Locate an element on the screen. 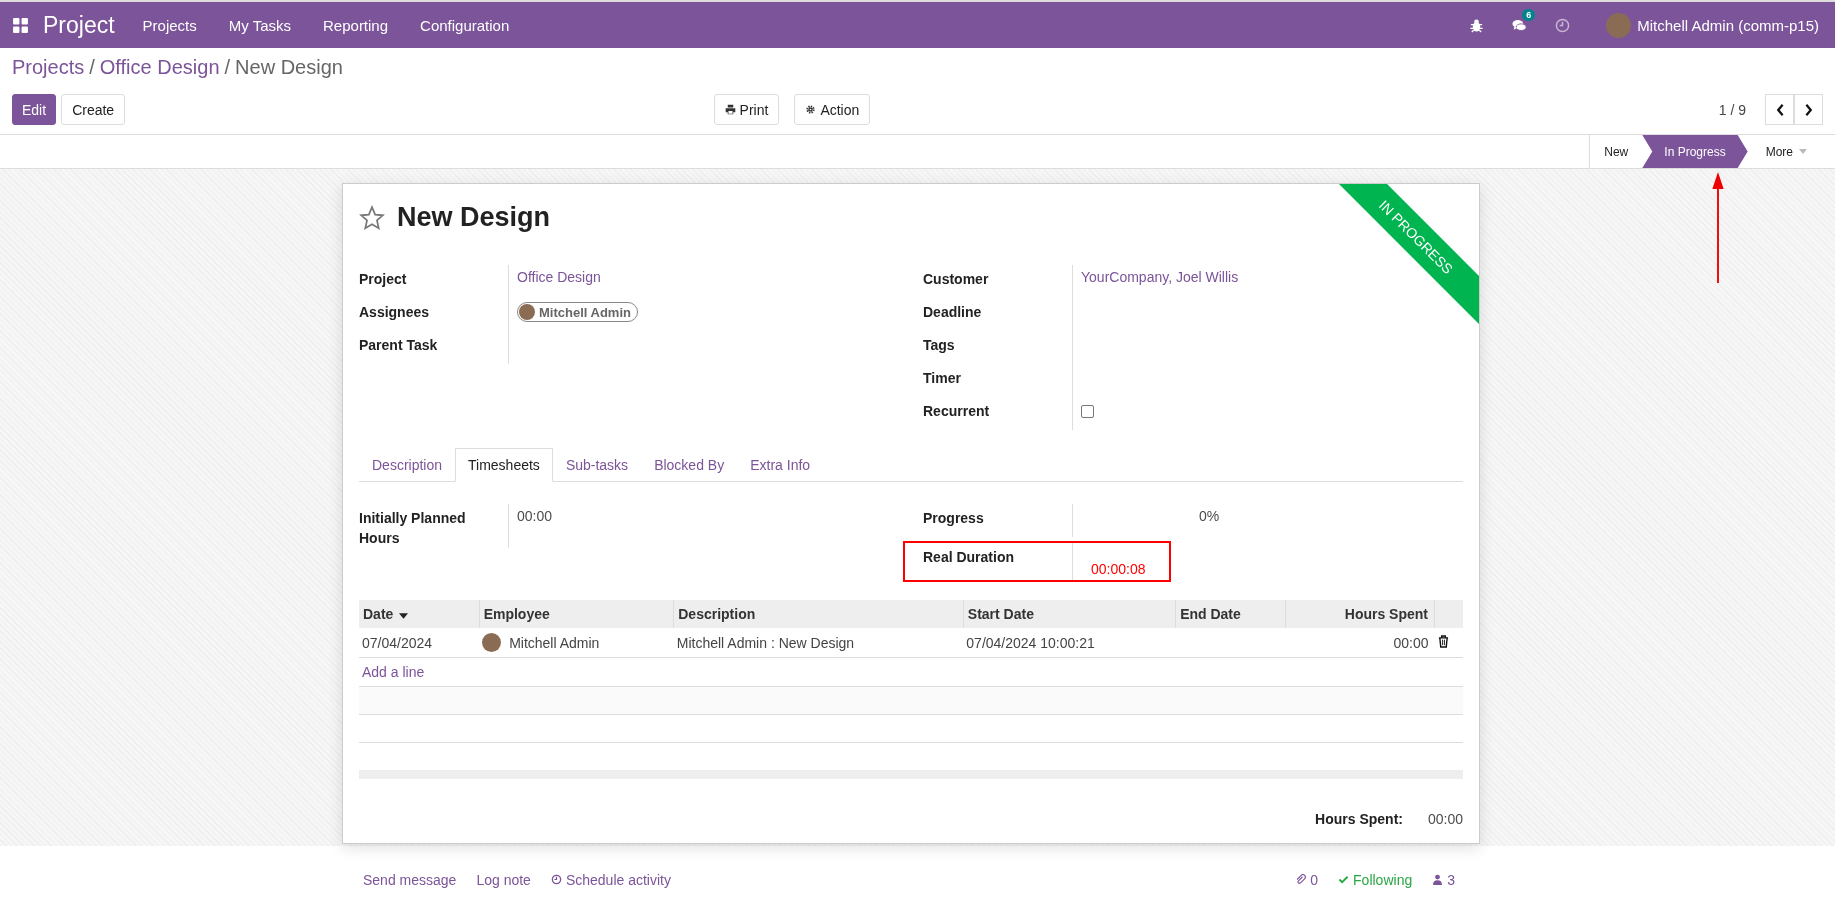 This screenshot has height=919, width=1835. caret-icon is located at coordinates (1803, 151).